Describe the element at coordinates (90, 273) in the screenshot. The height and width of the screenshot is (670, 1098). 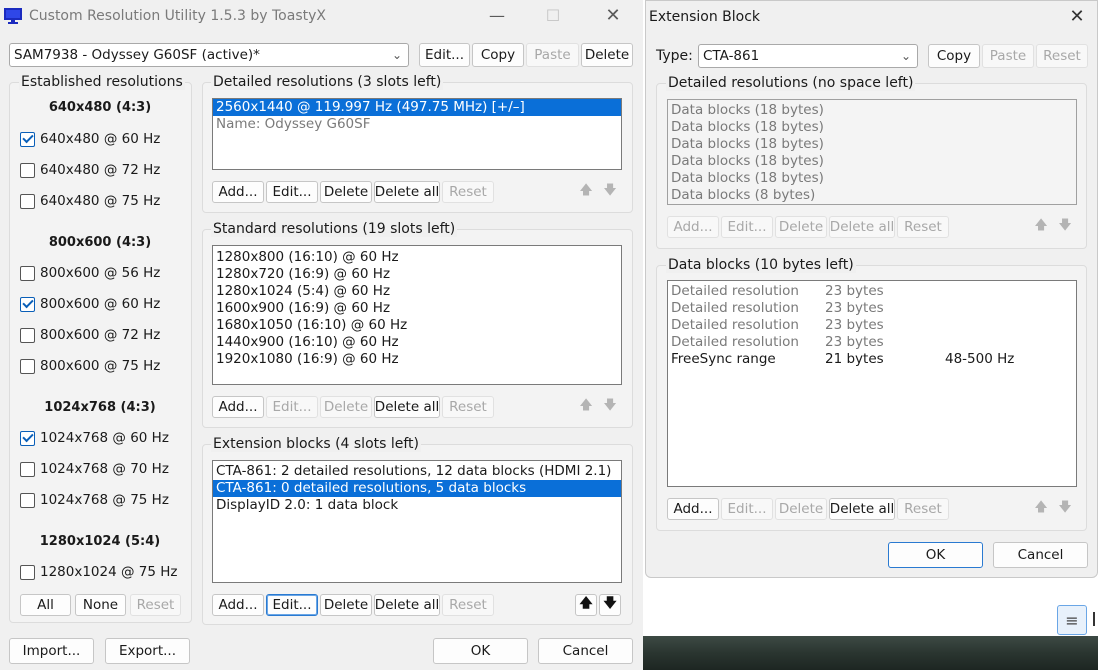
I see `checkbox-800x600-56: 800x600 @ 56 Hz` at that location.